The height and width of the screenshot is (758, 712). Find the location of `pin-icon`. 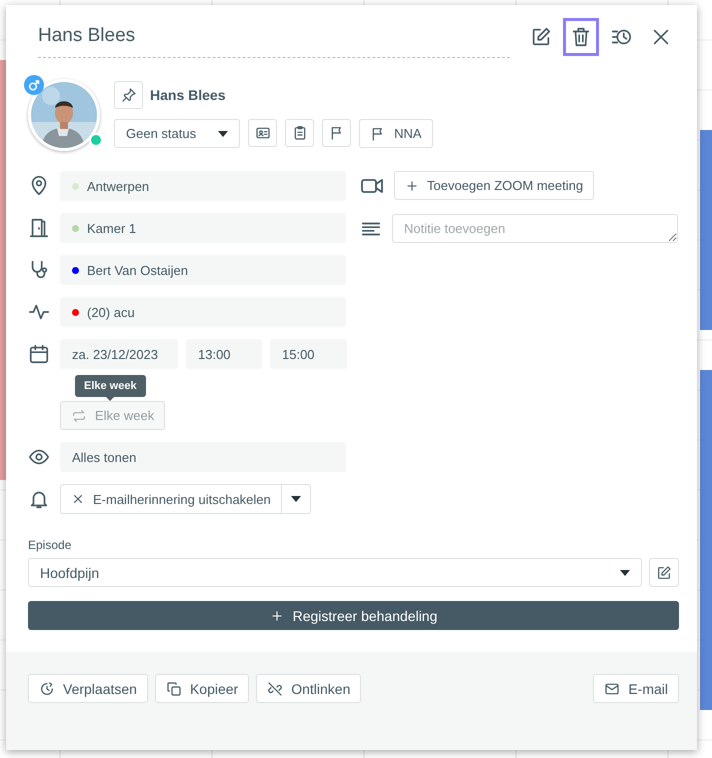

pin-icon is located at coordinates (128, 95).